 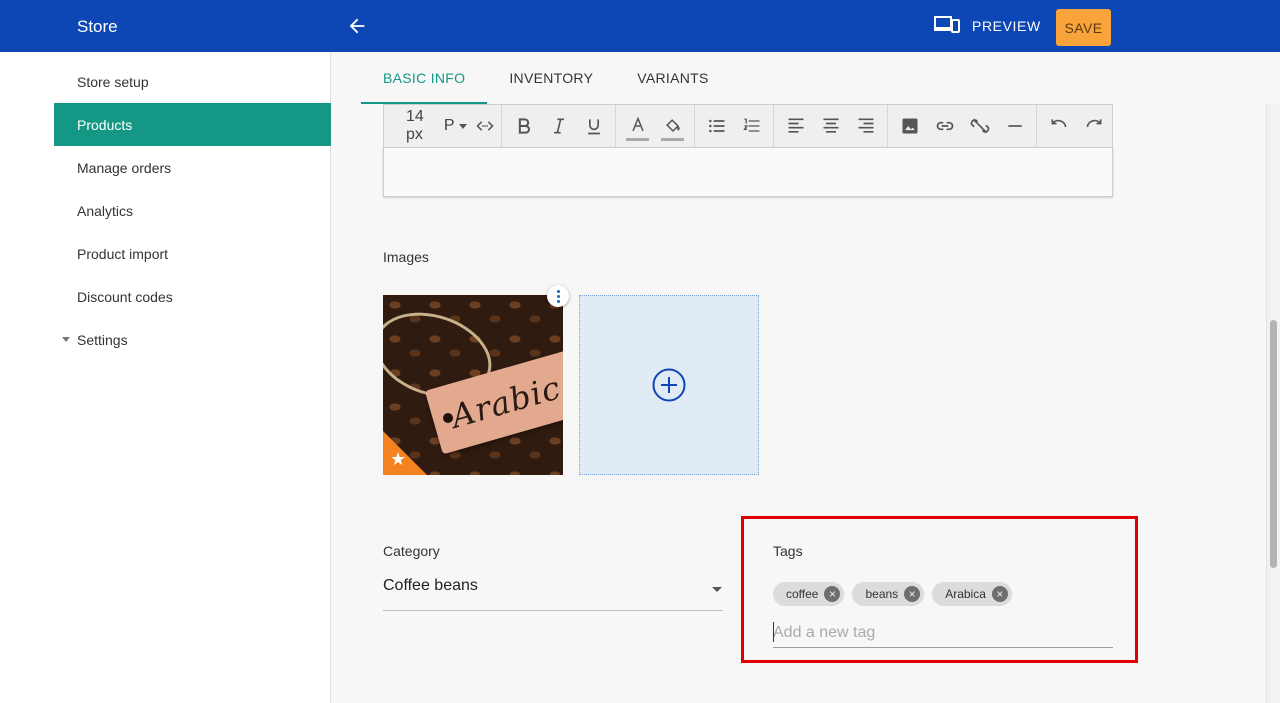 I want to click on toolbar-group-text: 14 px P, so click(x=443, y=126).